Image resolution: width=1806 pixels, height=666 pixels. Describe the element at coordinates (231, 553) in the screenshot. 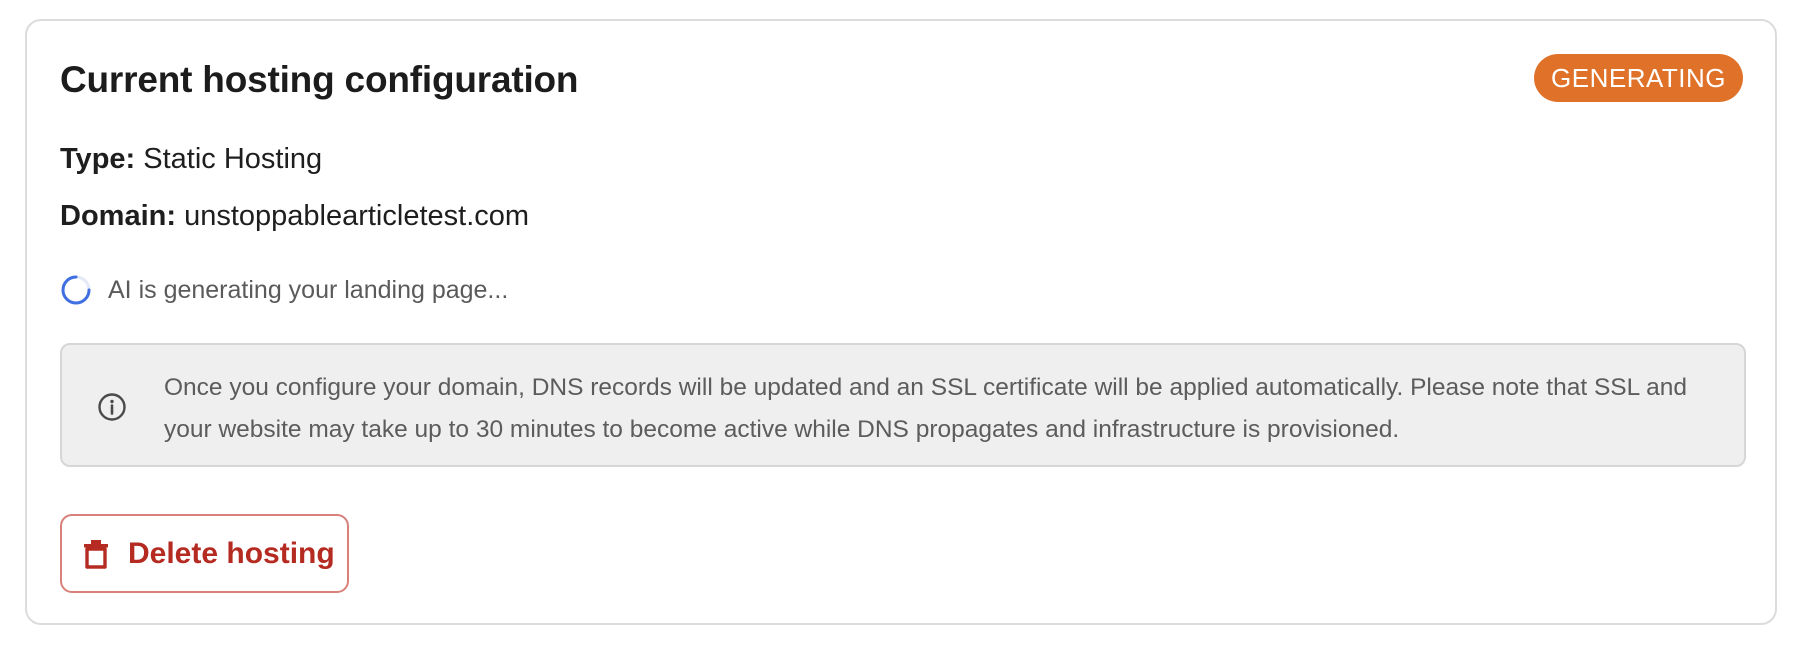

I see `delete-hosting-label: Delete hosting` at that location.